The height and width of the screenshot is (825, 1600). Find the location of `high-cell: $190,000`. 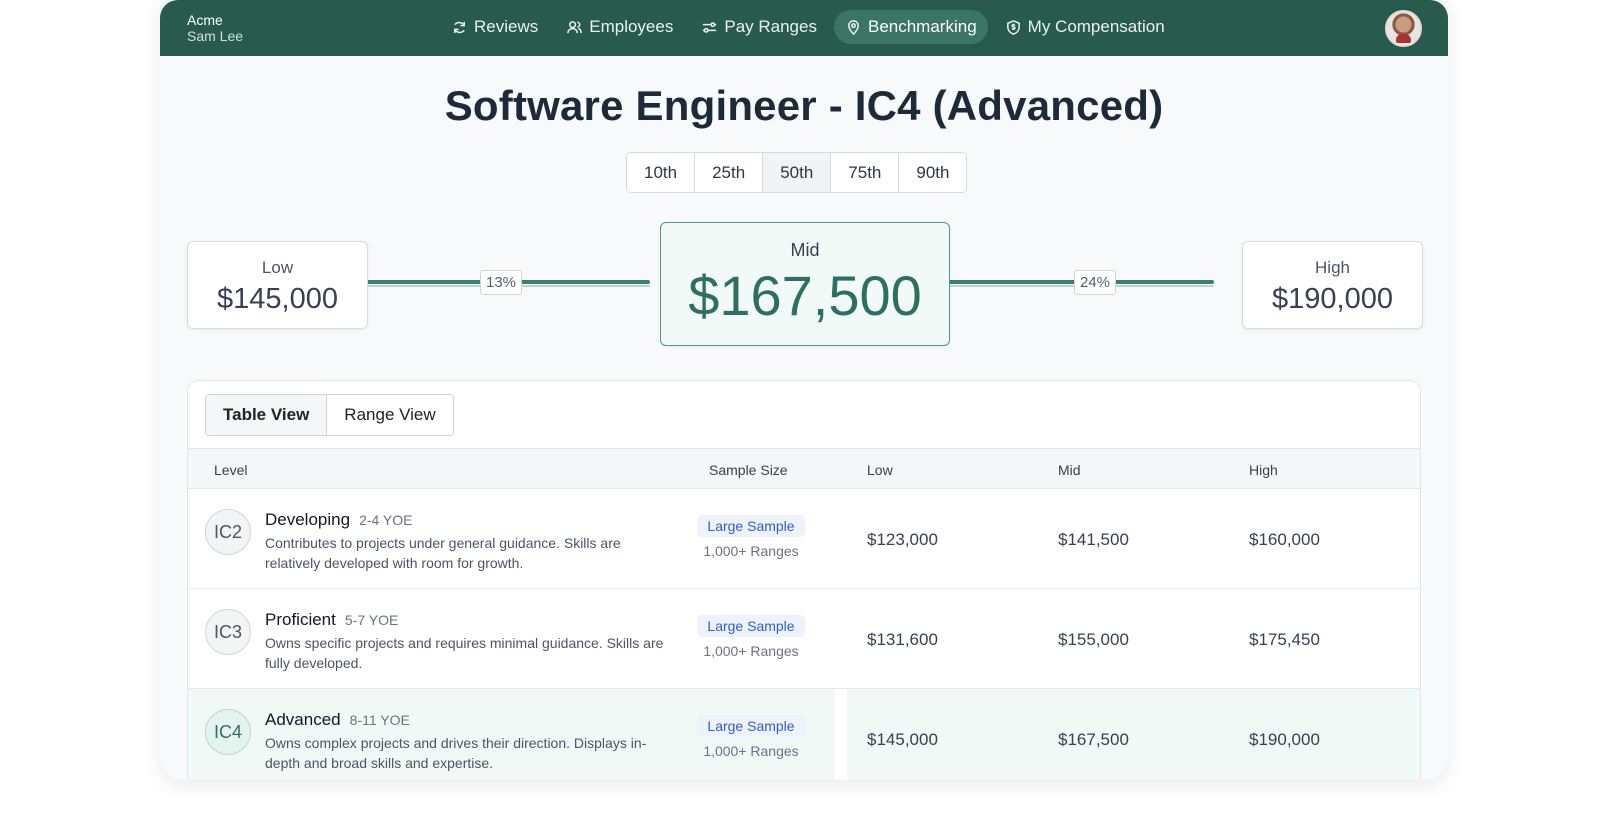

high-cell: $190,000 is located at coordinates (1284, 739).